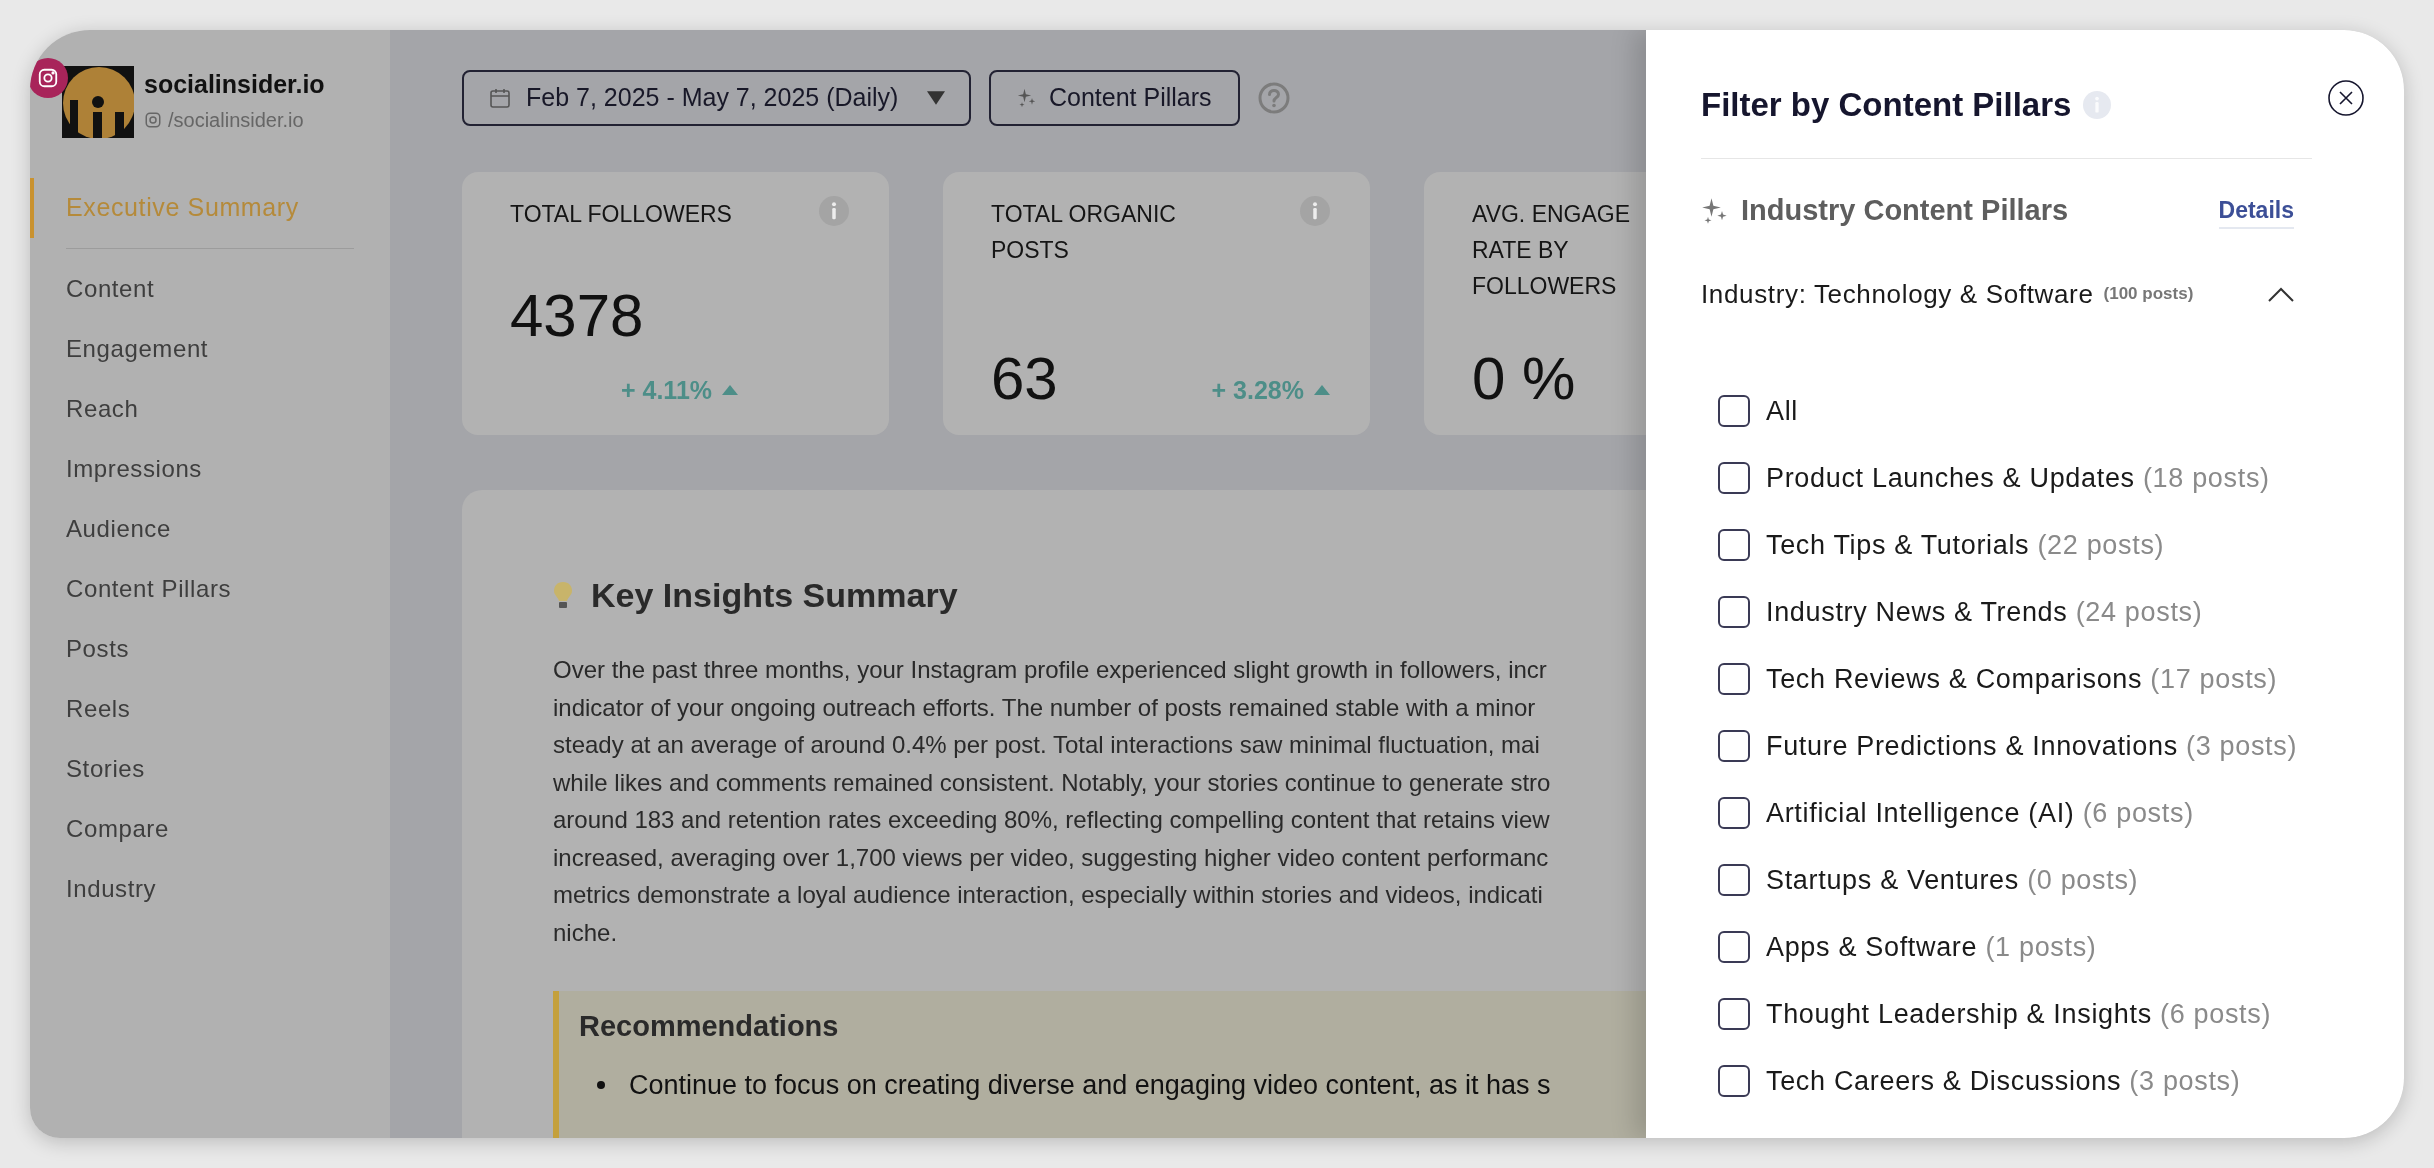  What do you see at coordinates (716, 98) in the screenshot?
I see `date-range-dropdown: Feb 7, 2025 - May 7, 2025 (Daily)` at bounding box center [716, 98].